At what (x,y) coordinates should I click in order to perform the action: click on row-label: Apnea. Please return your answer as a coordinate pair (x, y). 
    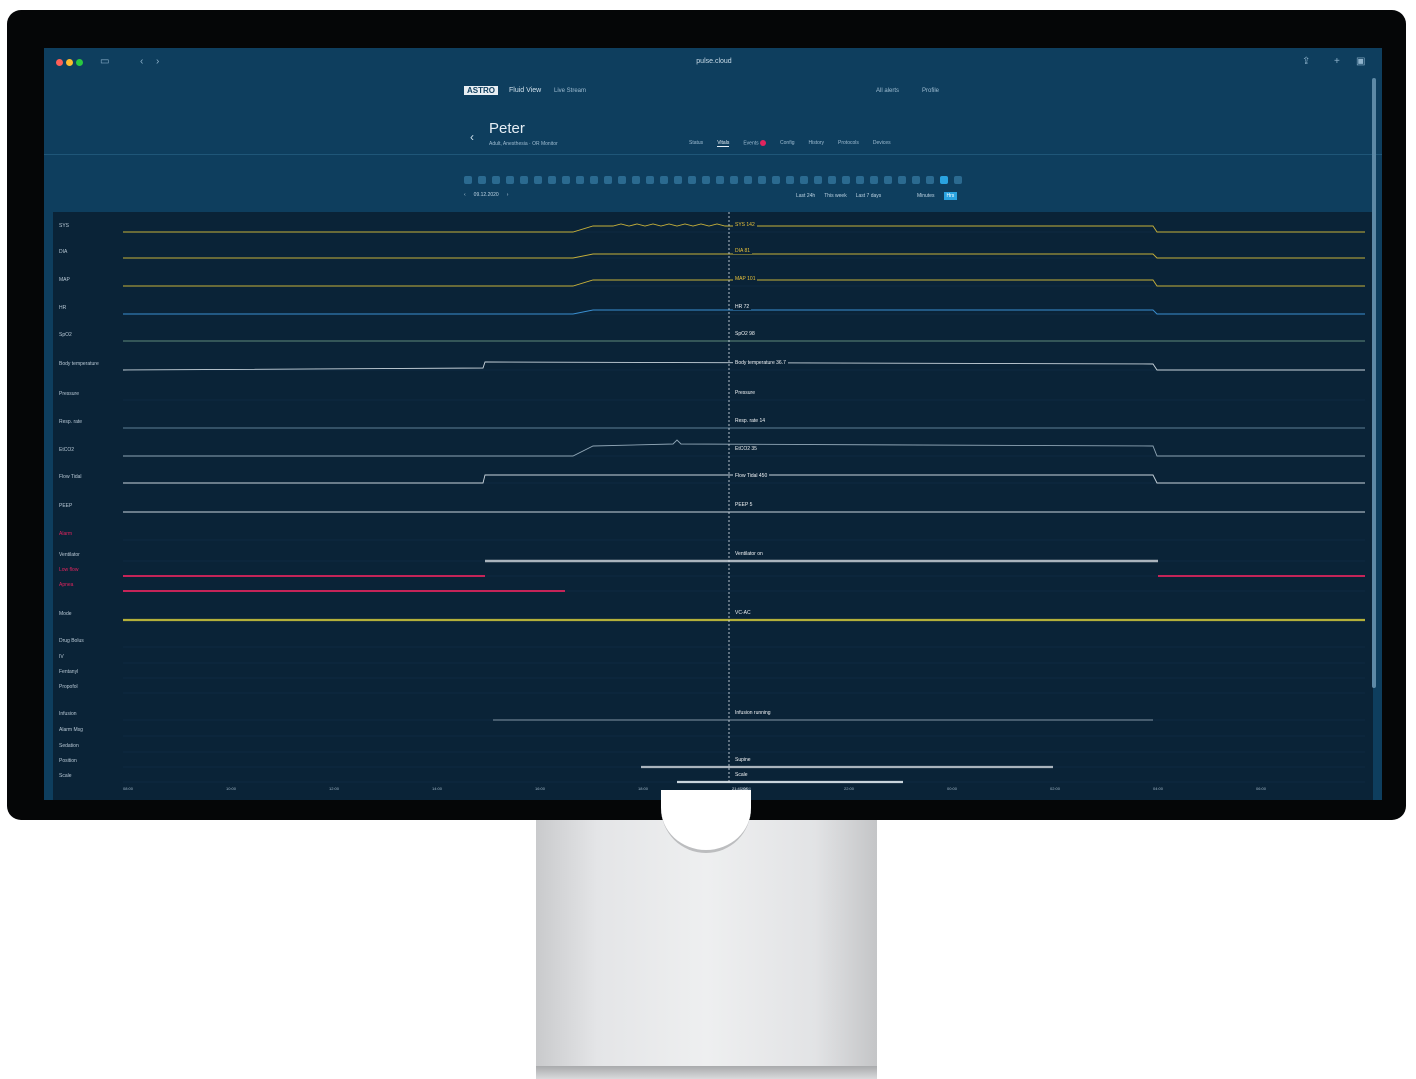
    Looking at the image, I should click on (66, 585).